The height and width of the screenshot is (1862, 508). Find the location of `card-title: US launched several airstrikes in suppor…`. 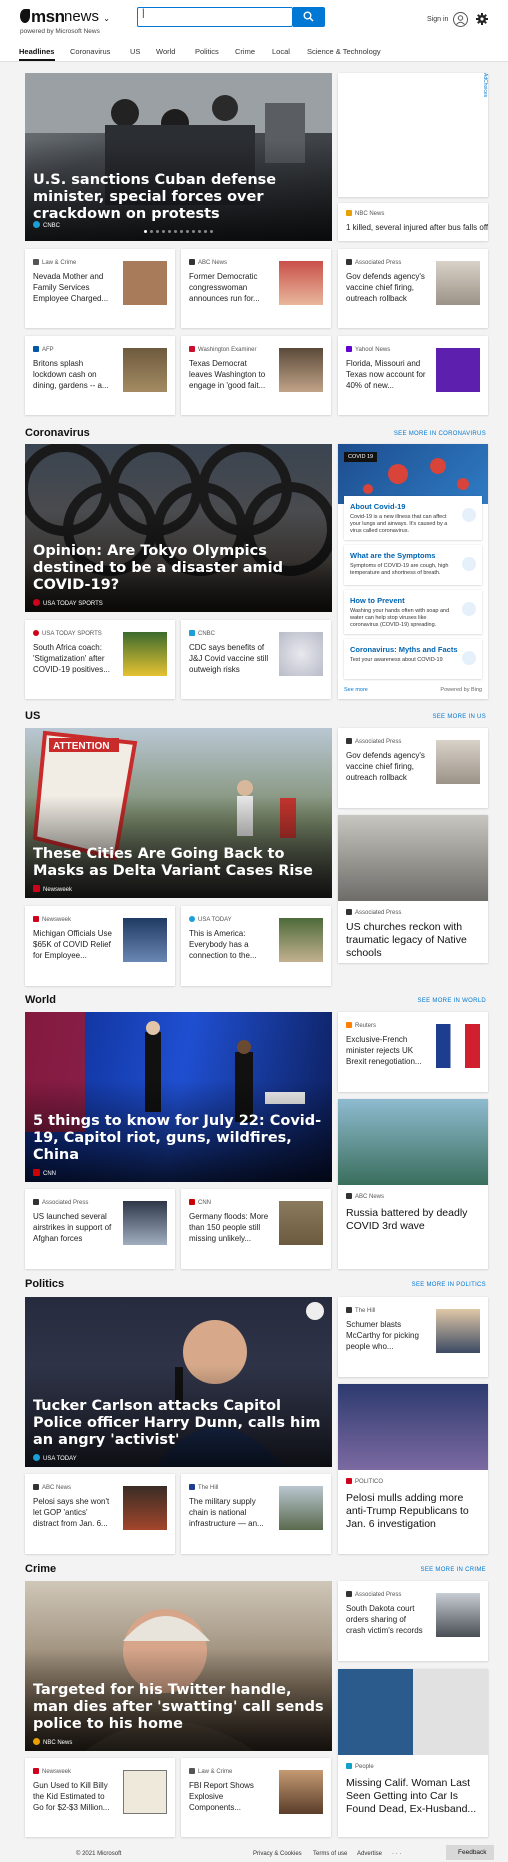

card-title: US launched several airstrikes in suppor… is located at coordinates (72, 1227).